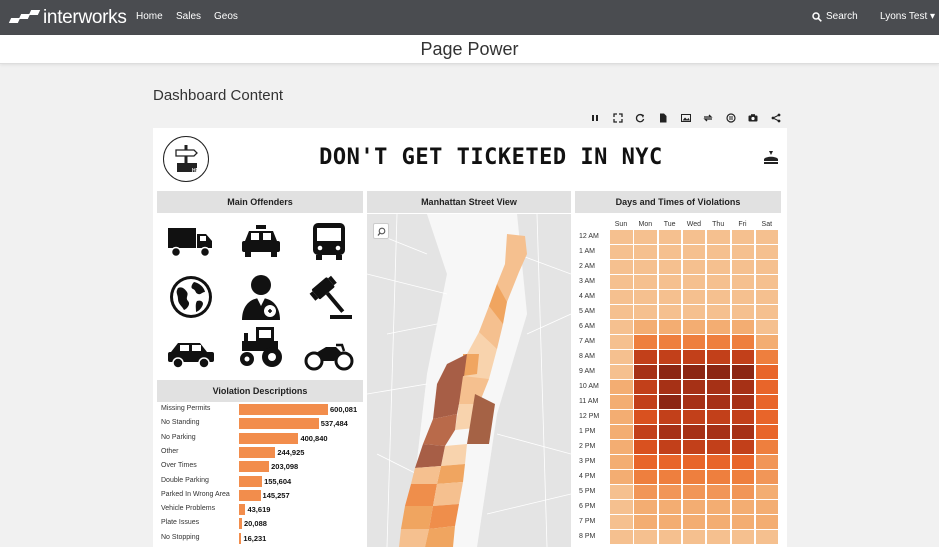  I want to click on violation-row: Double Parking 155,604, so click(263, 481).